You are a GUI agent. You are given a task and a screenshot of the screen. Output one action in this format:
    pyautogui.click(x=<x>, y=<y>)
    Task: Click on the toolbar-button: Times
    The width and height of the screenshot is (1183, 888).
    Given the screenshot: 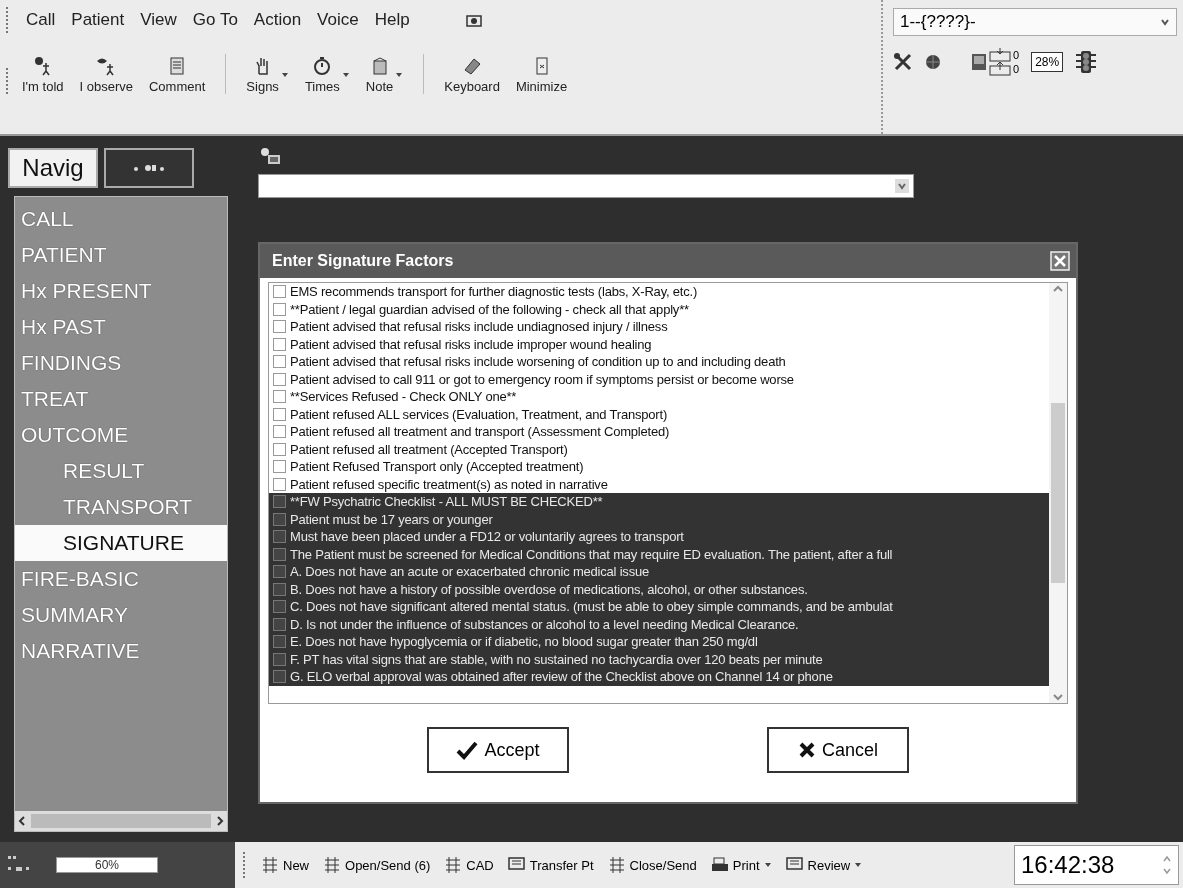 What is the action you would take?
    pyautogui.click(x=327, y=75)
    